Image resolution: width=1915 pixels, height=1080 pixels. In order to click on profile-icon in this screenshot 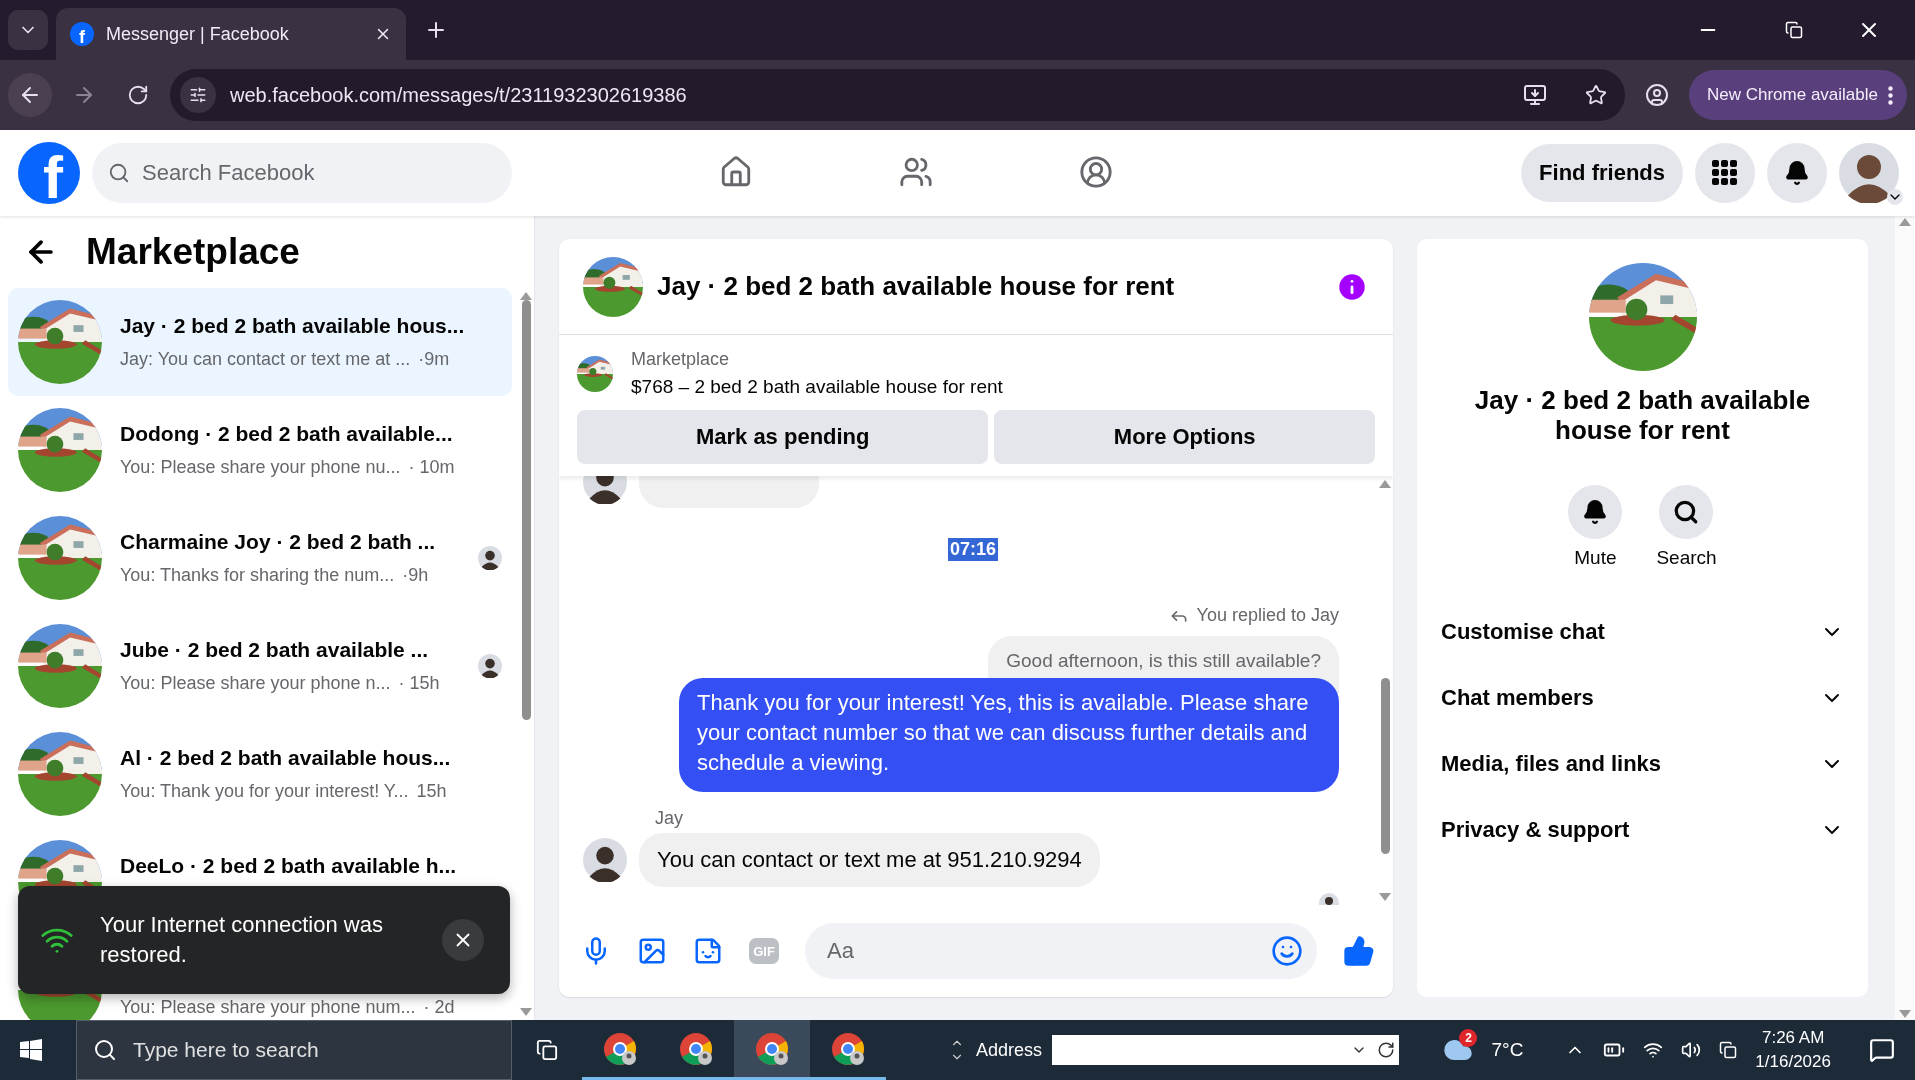, I will do `click(1656, 95)`.